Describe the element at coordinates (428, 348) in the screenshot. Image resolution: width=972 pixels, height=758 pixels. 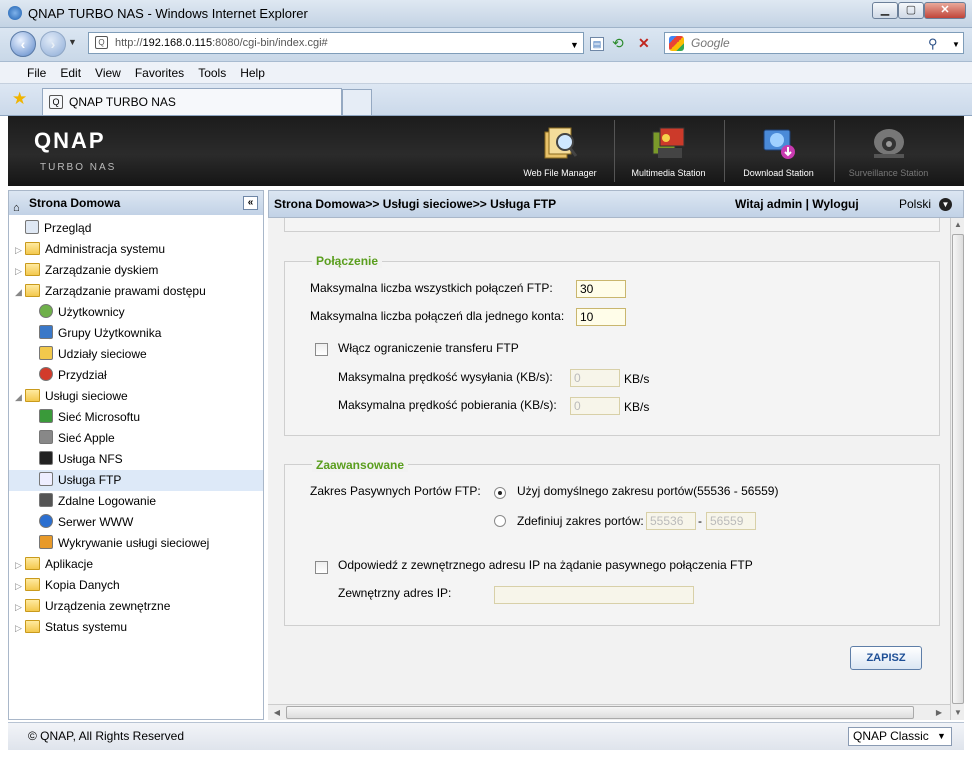
I see `transfer-limit-label: Włącz ograniczenie transferu FTP` at that location.